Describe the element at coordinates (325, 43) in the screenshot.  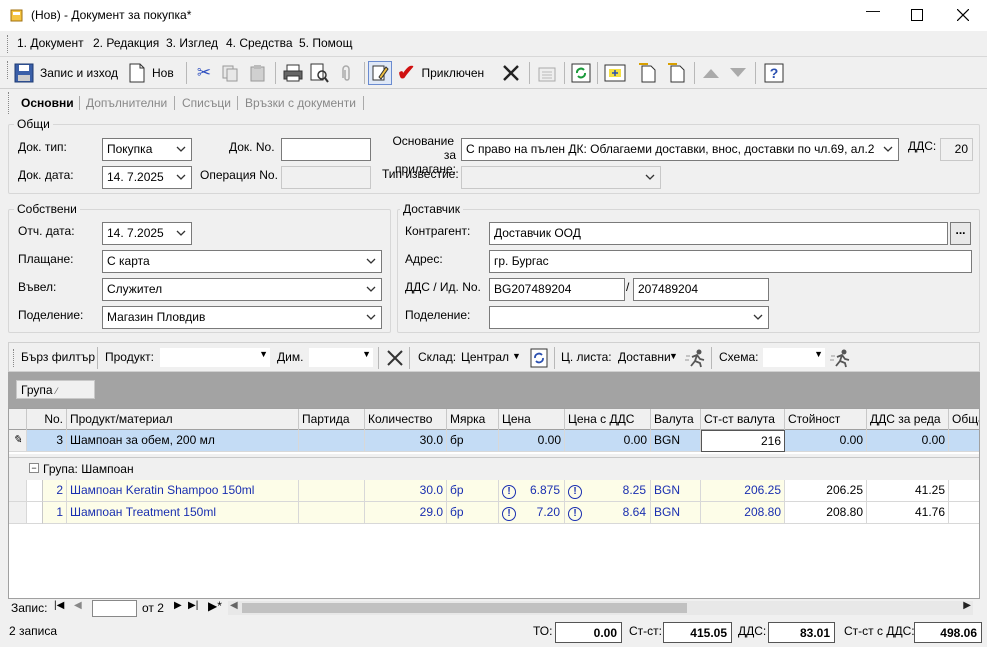
I see `menu-help: 5. Помощ` at that location.